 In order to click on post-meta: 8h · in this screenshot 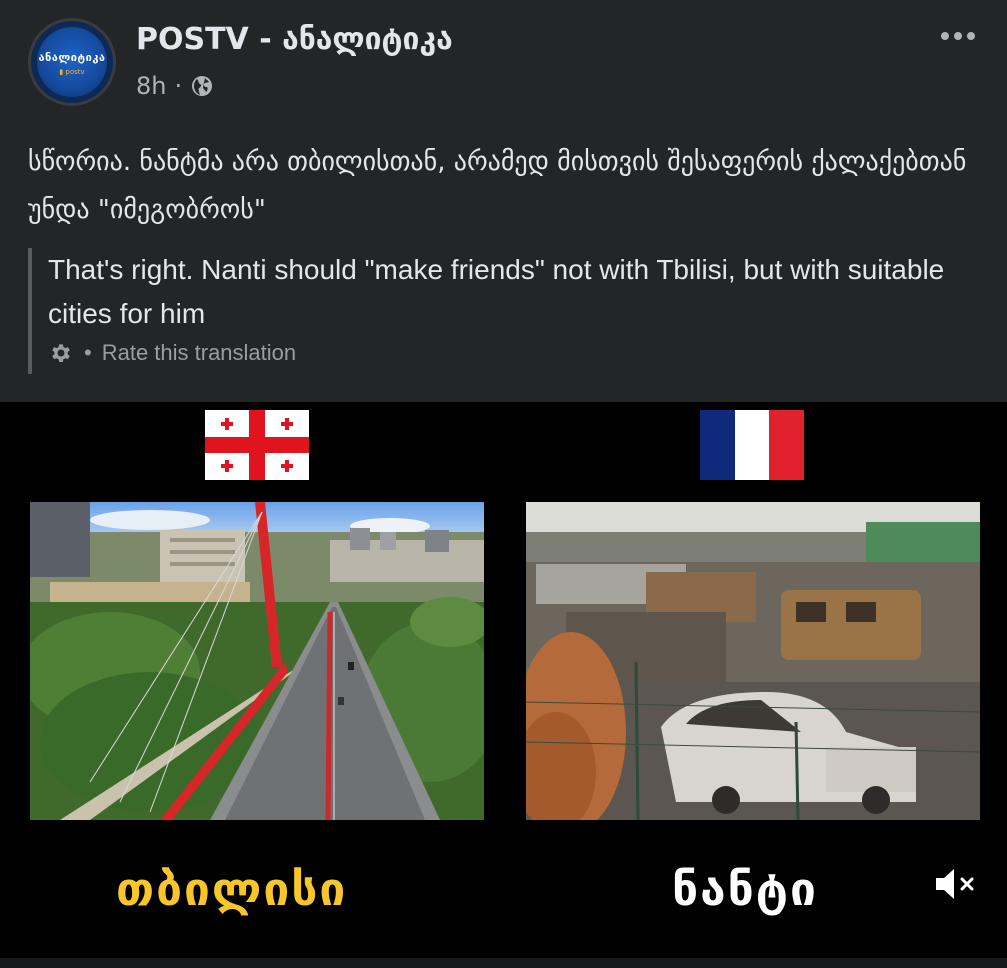, I will do `click(175, 86)`.